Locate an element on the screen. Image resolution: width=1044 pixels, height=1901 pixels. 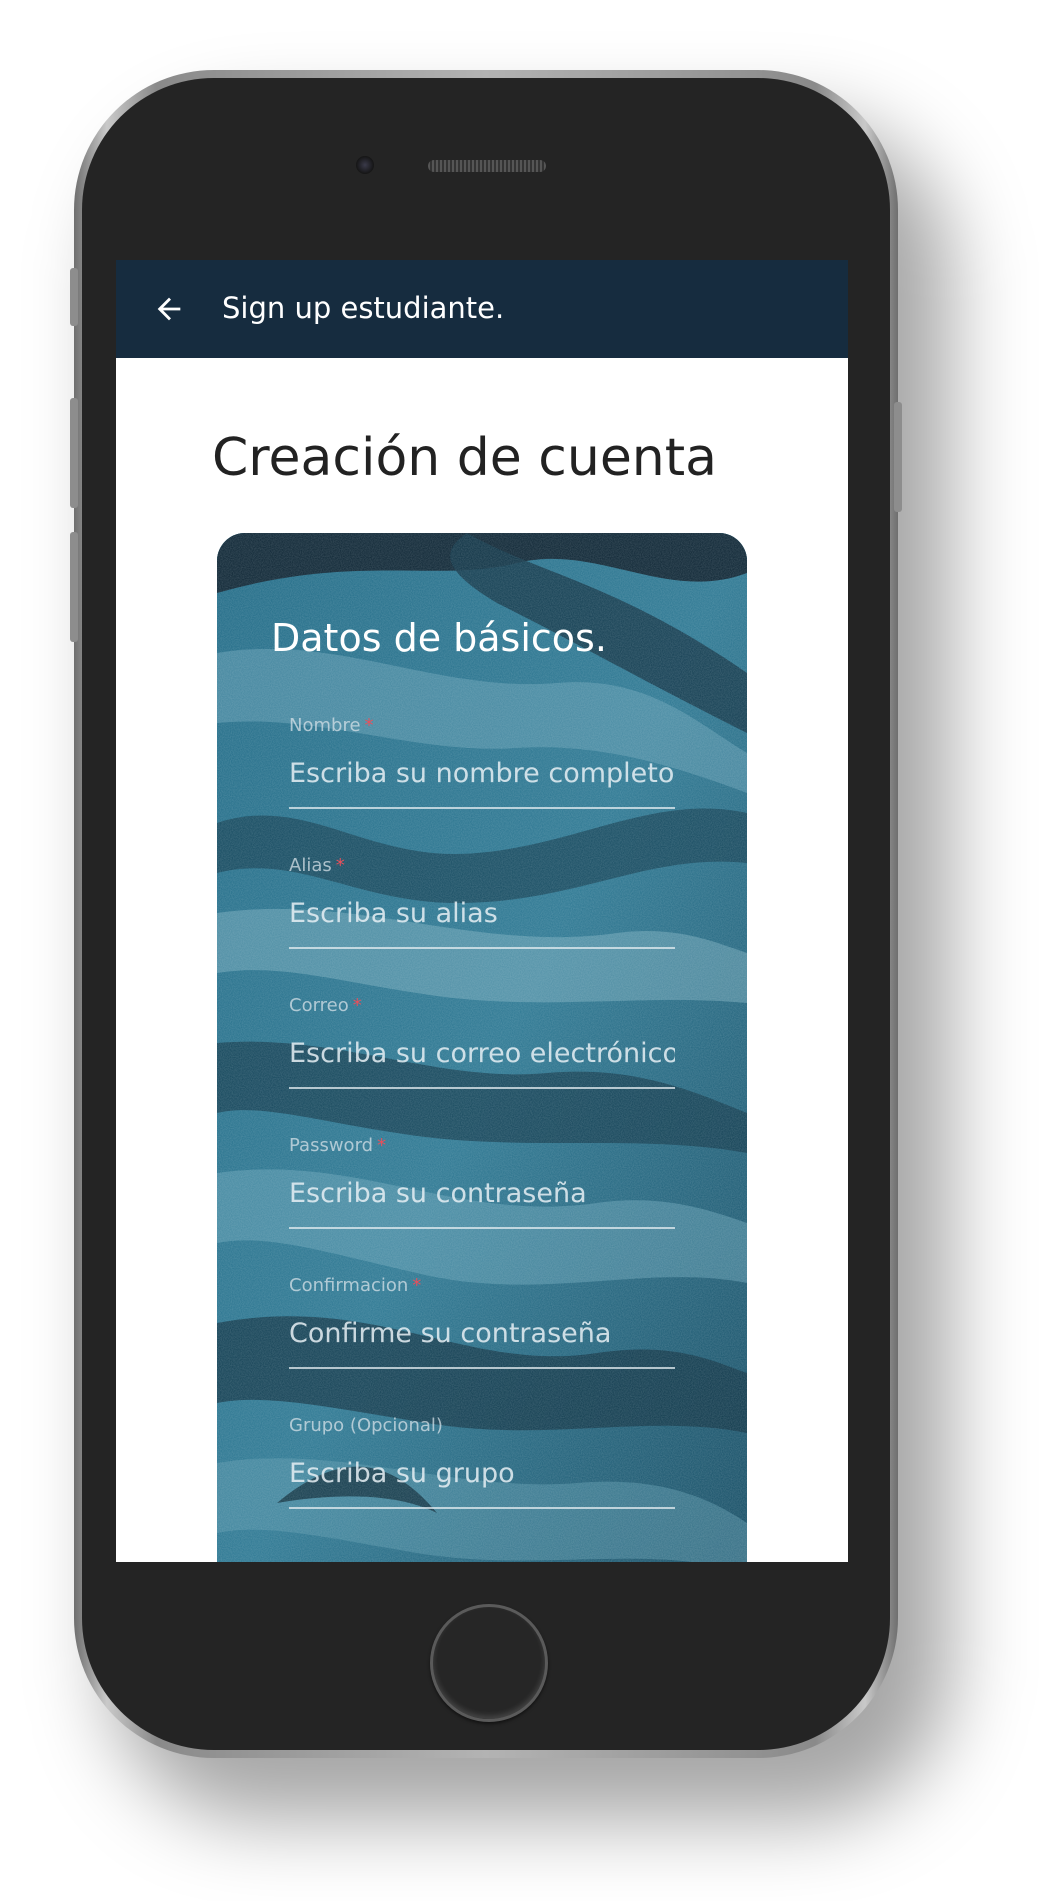
confirm-password-field: Confirmacion * is located at coordinates (482, 1322).